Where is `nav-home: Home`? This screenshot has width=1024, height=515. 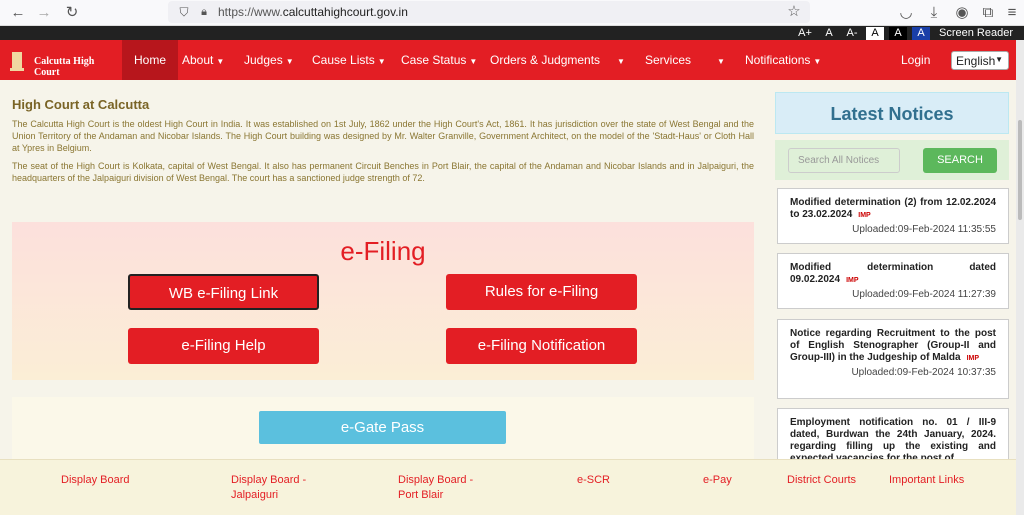 nav-home: Home is located at coordinates (150, 60).